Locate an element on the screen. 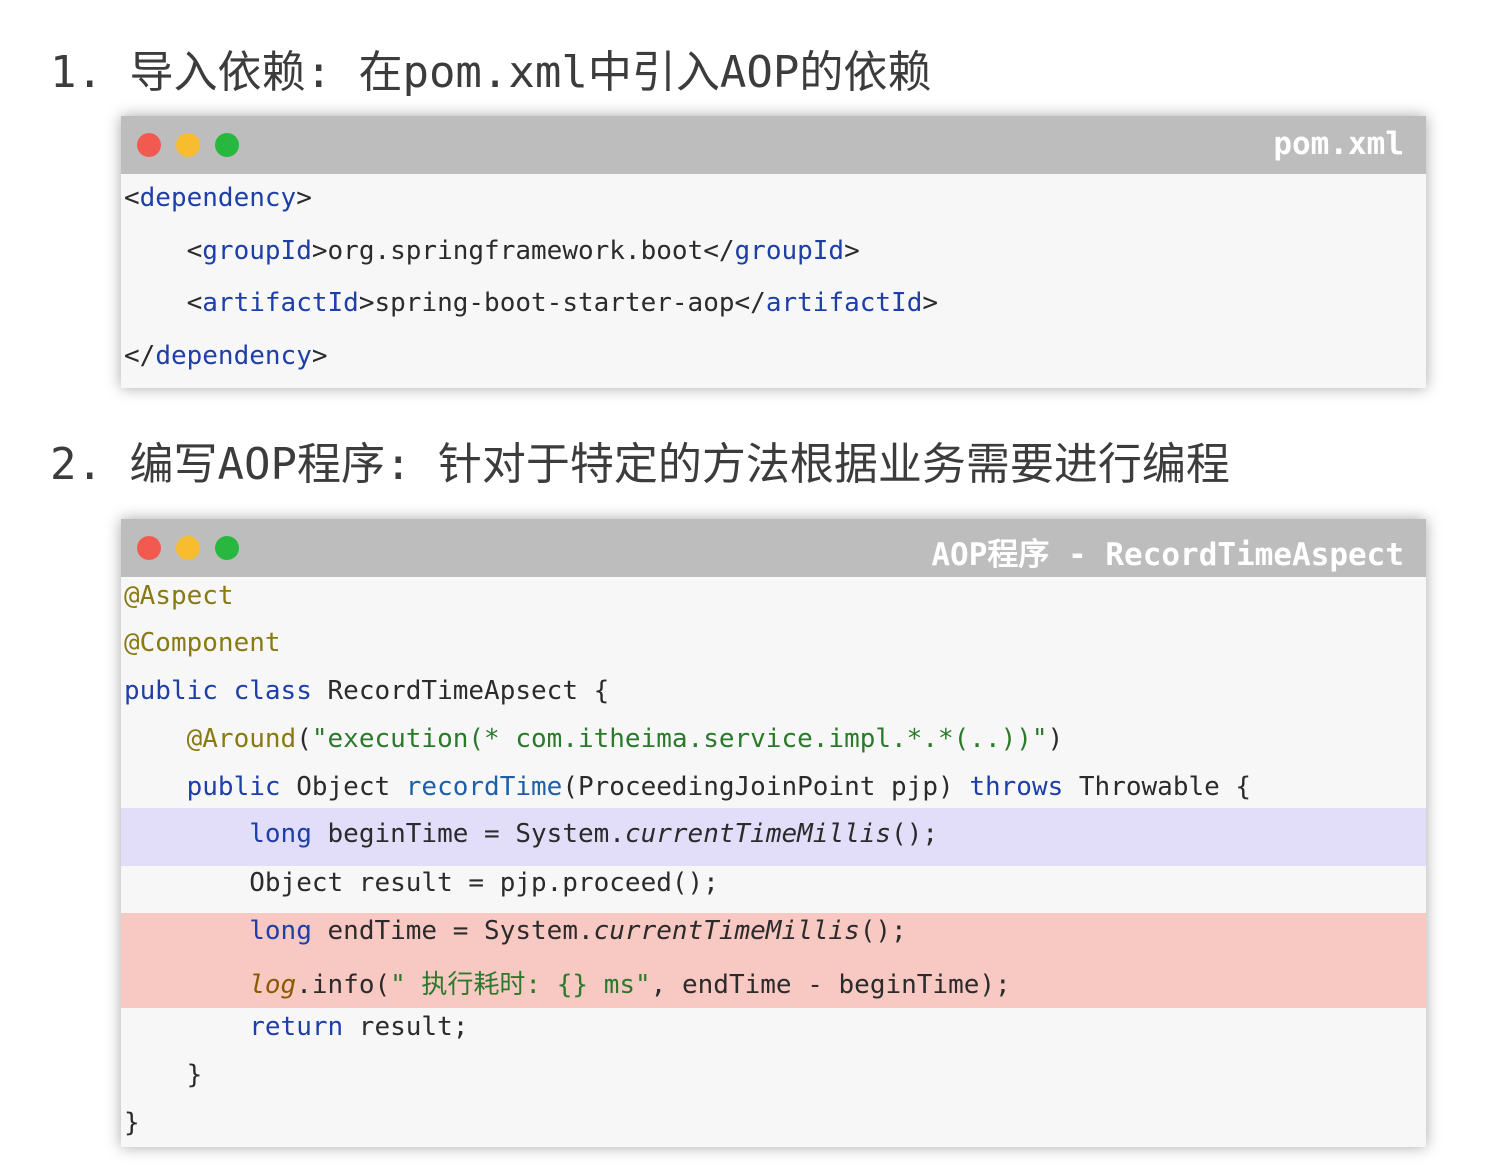  code-line: Object result = pjp.proceed(); is located at coordinates (484, 883).